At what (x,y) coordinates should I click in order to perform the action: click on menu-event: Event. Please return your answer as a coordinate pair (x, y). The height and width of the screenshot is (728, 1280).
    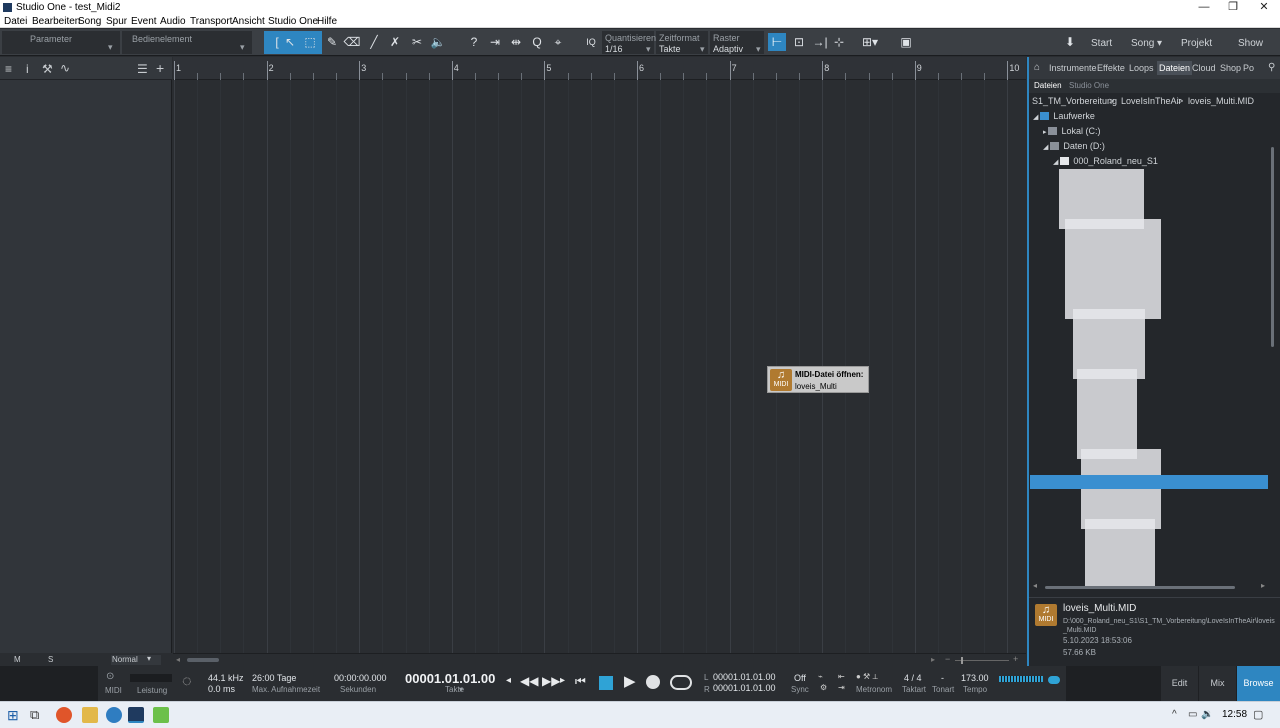
    Looking at the image, I should click on (144, 21).